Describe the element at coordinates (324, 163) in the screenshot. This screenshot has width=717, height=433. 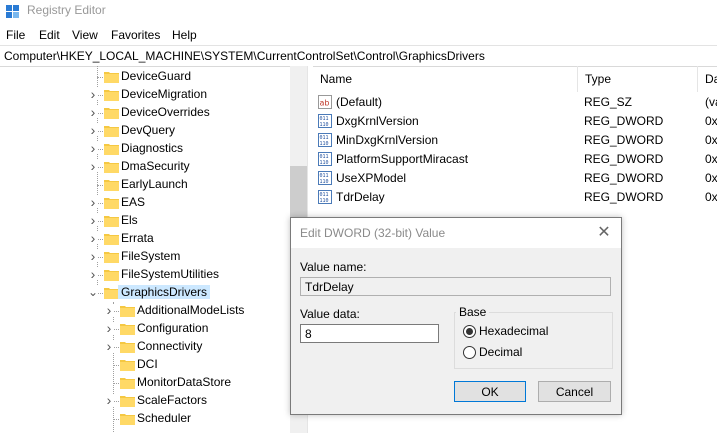
I see `svg-text: 110` at that location.